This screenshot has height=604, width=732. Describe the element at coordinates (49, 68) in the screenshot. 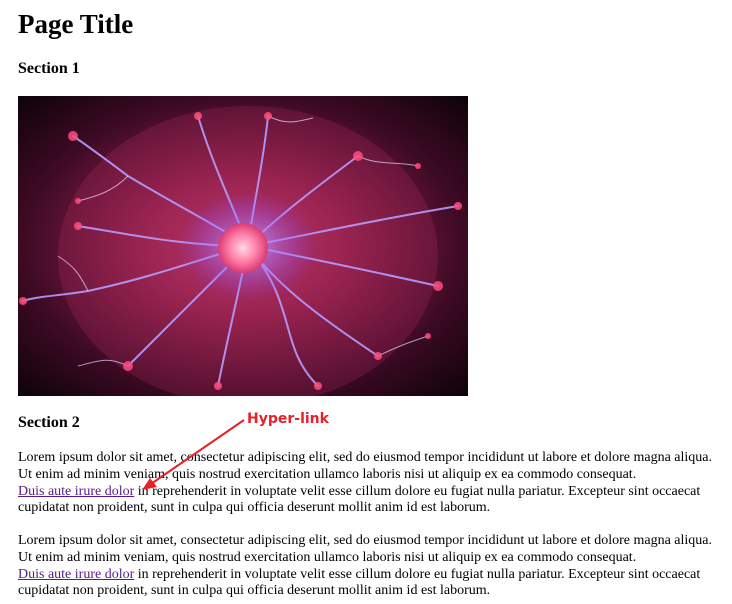

I see `section-1-heading: Section 1` at that location.